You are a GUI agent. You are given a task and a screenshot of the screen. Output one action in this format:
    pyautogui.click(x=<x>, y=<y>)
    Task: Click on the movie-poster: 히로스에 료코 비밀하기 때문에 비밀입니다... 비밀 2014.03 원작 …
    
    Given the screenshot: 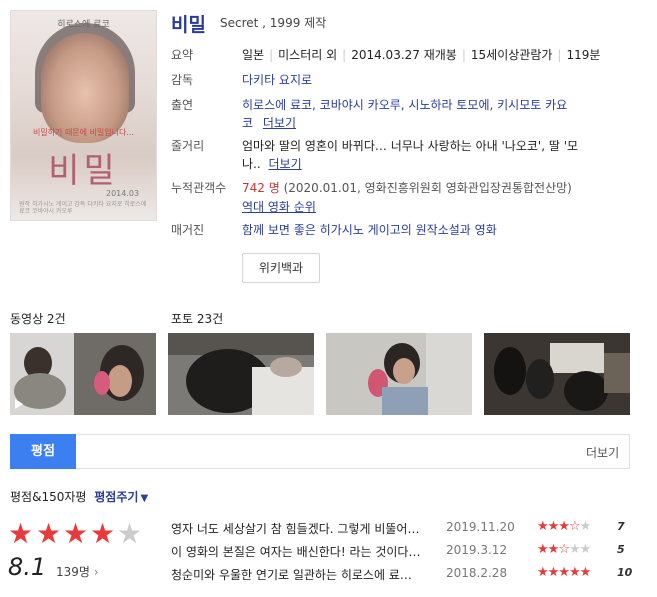 What is the action you would take?
    pyautogui.click(x=83, y=115)
    